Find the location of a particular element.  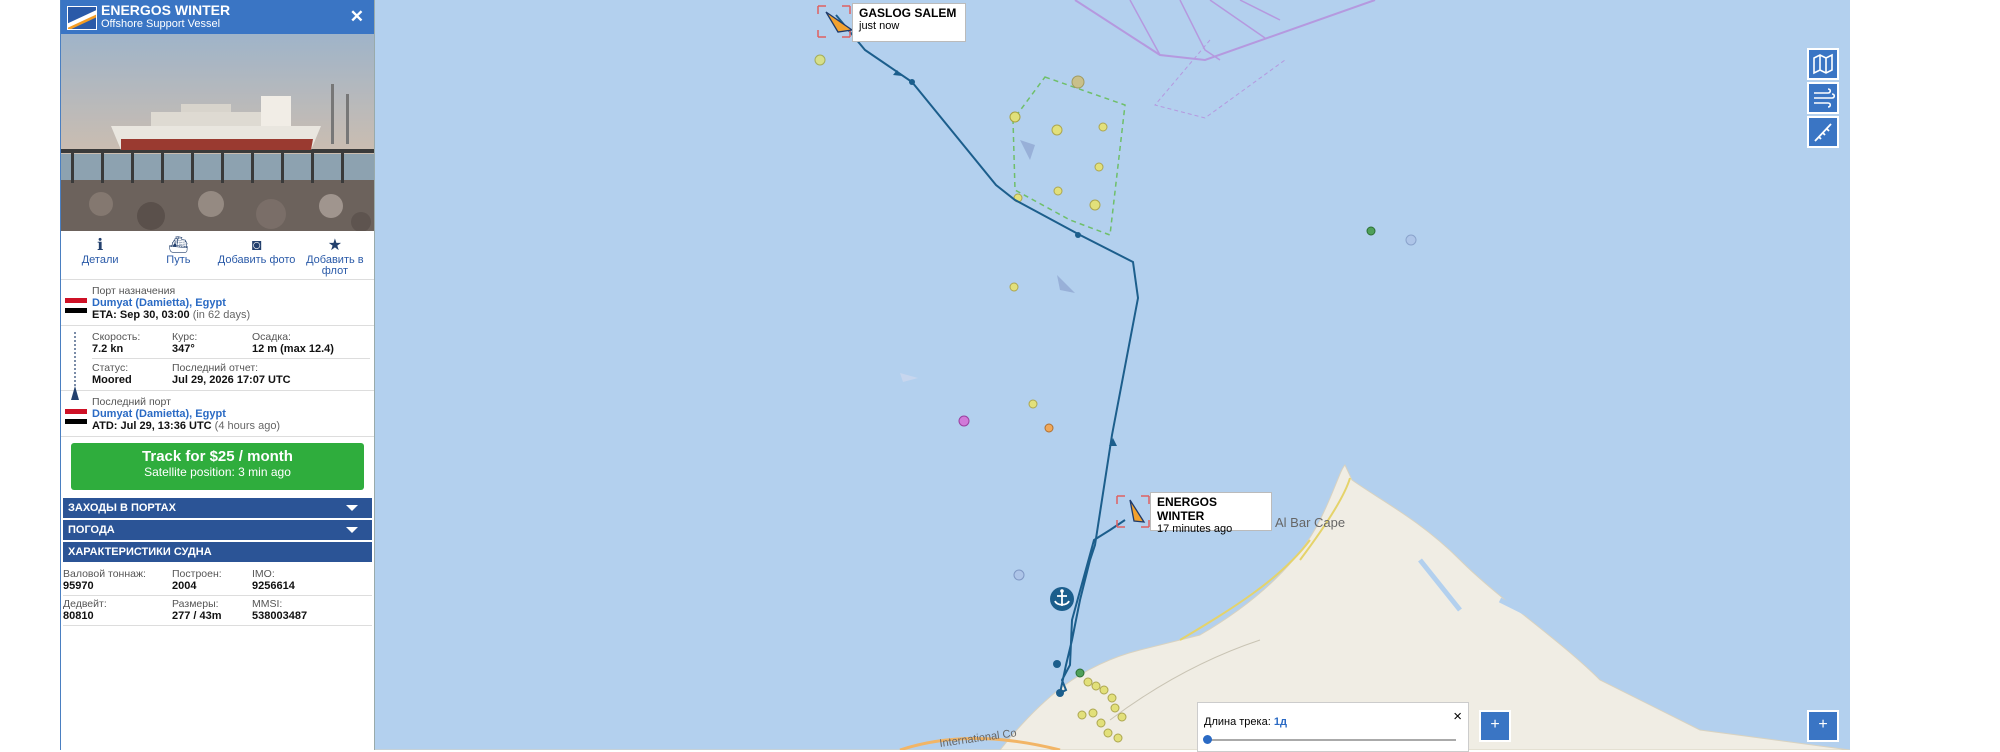

vessel-label-name: GASLOG SALEM is located at coordinates (908, 13).